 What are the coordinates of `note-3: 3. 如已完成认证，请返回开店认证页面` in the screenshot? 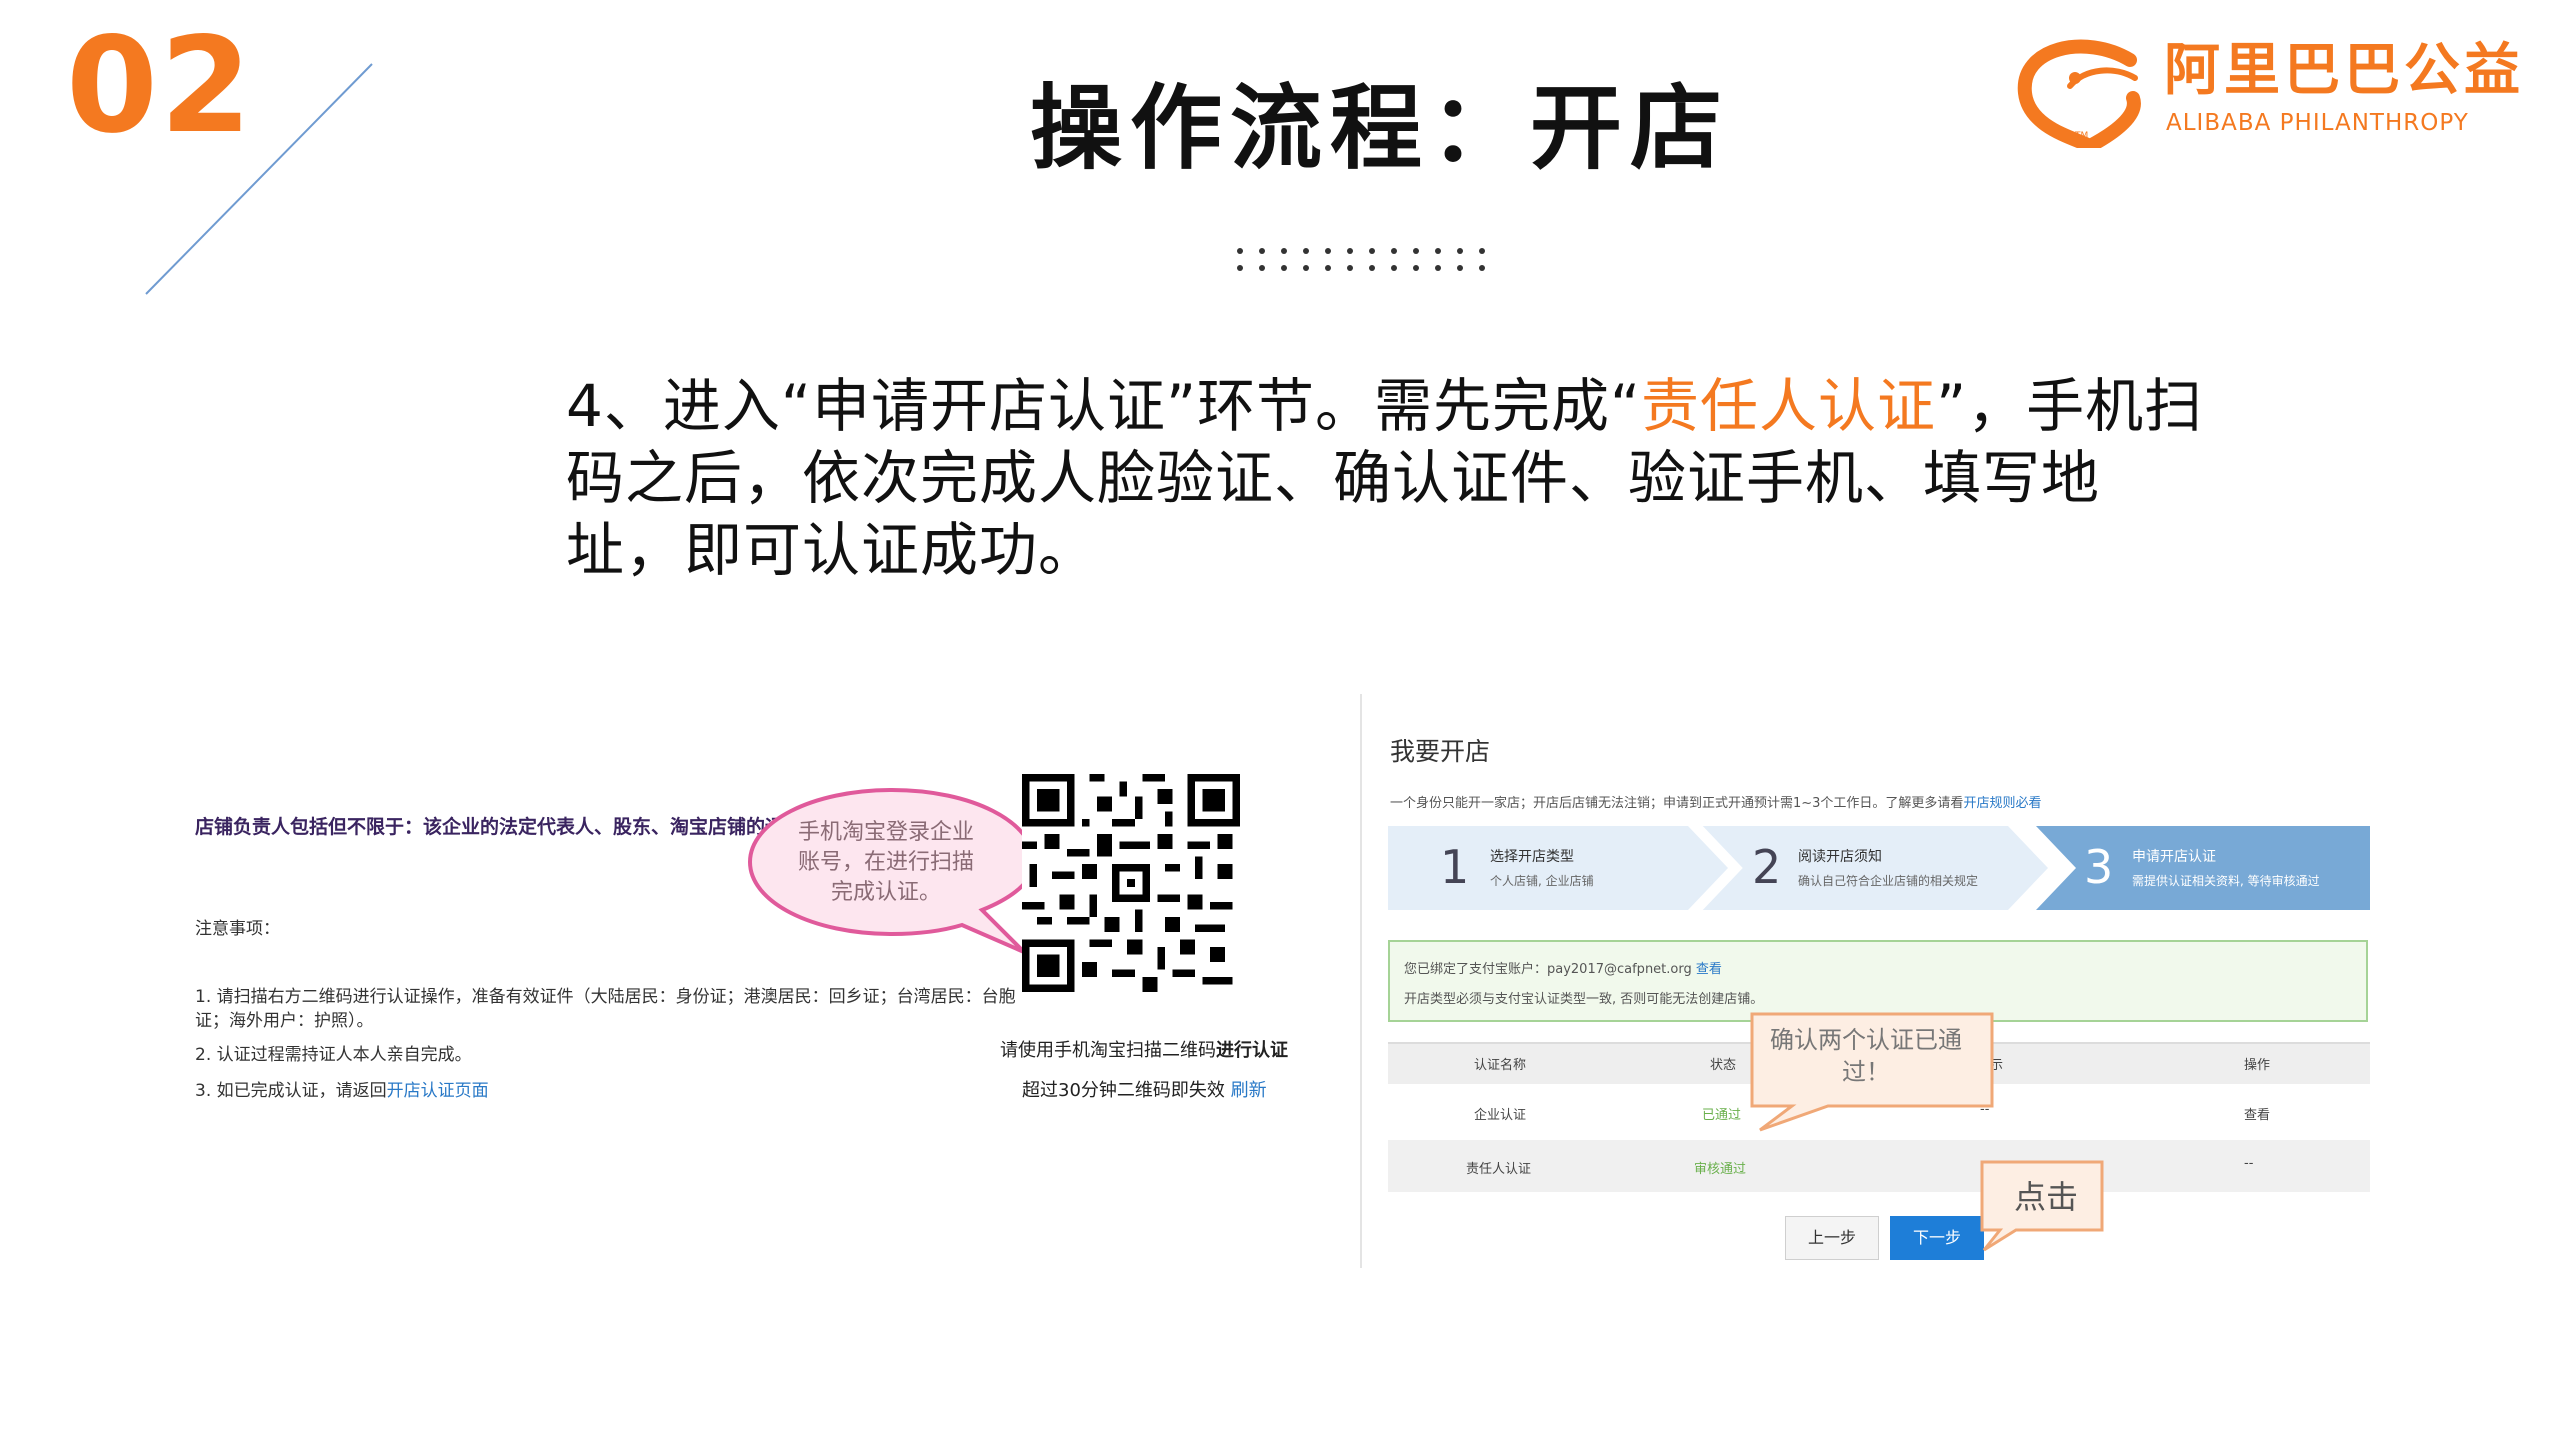 It's located at (342, 1091).